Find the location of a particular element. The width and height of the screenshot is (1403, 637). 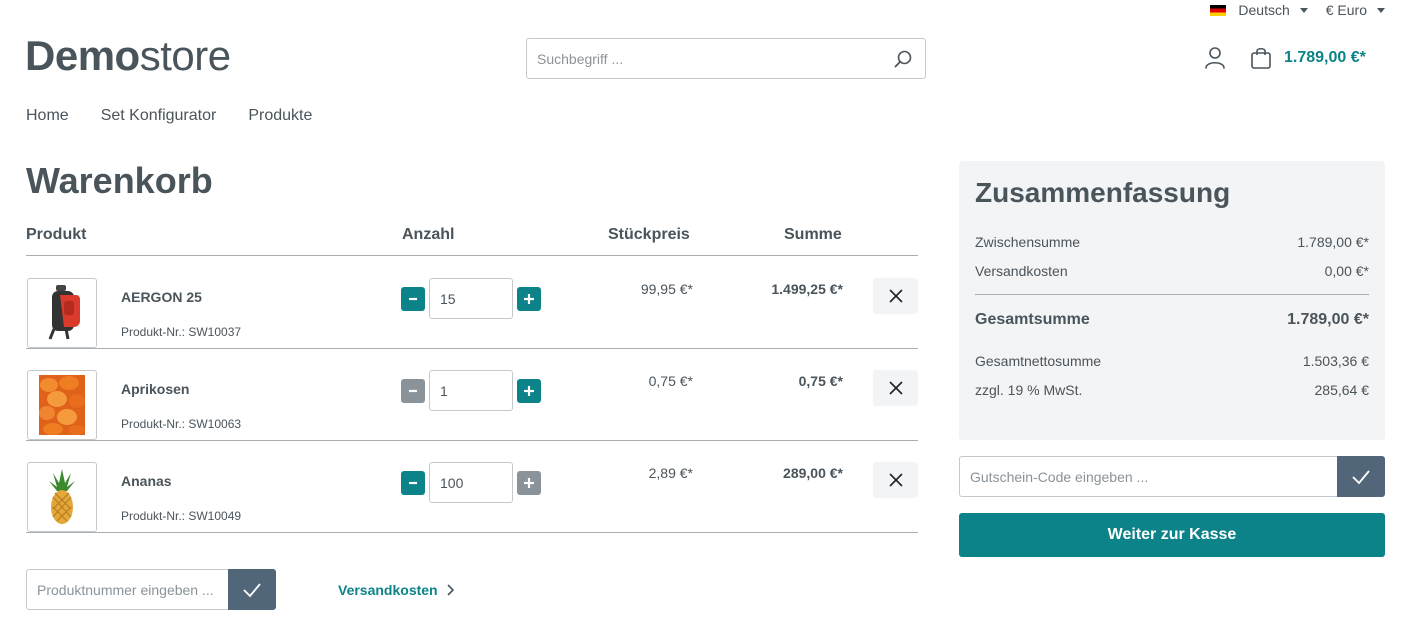

grand-total-value: 1.789,00 €* is located at coordinates (1328, 319).